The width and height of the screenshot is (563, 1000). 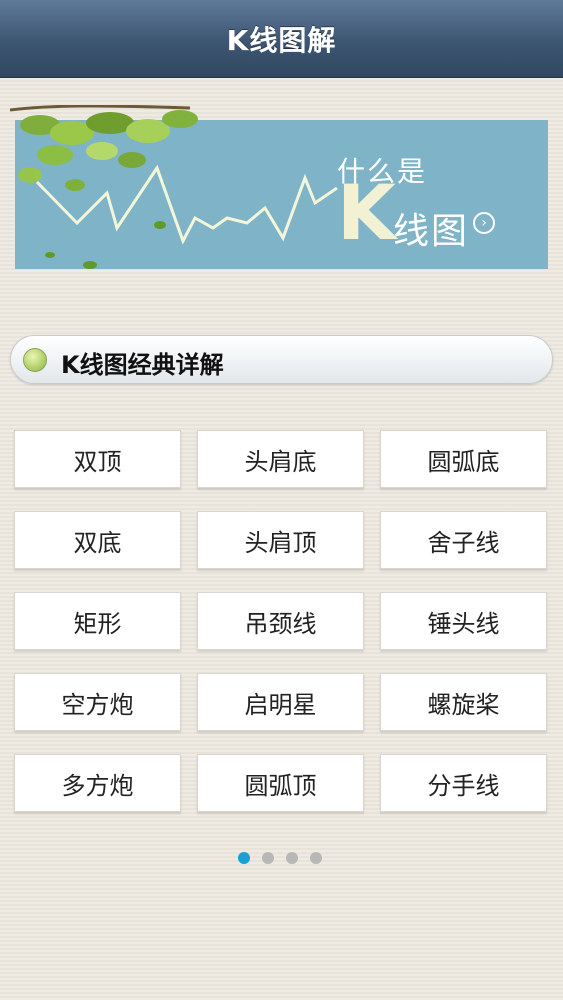 I want to click on section-title: K线图经典详解, so click(x=142, y=365).